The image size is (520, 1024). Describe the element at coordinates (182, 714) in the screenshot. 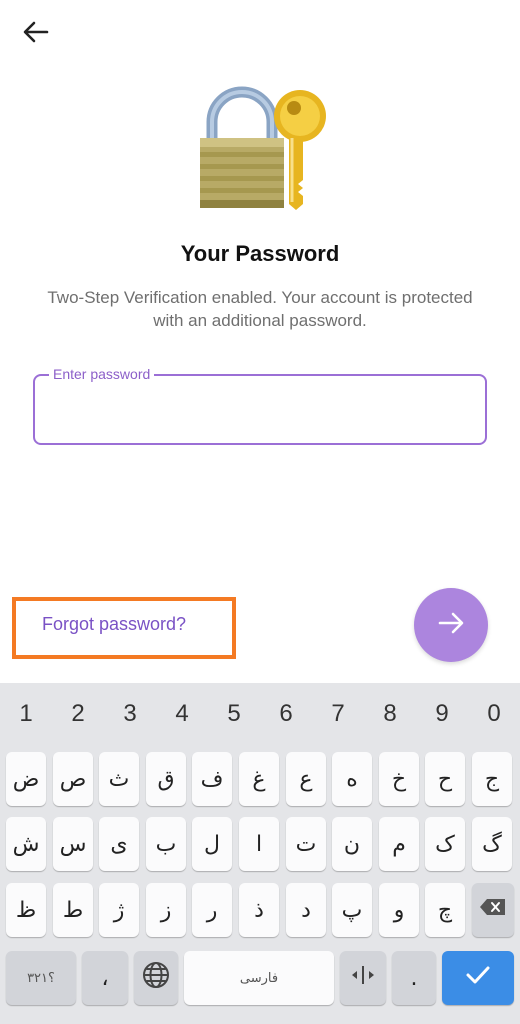

I see `key-4: 4` at that location.